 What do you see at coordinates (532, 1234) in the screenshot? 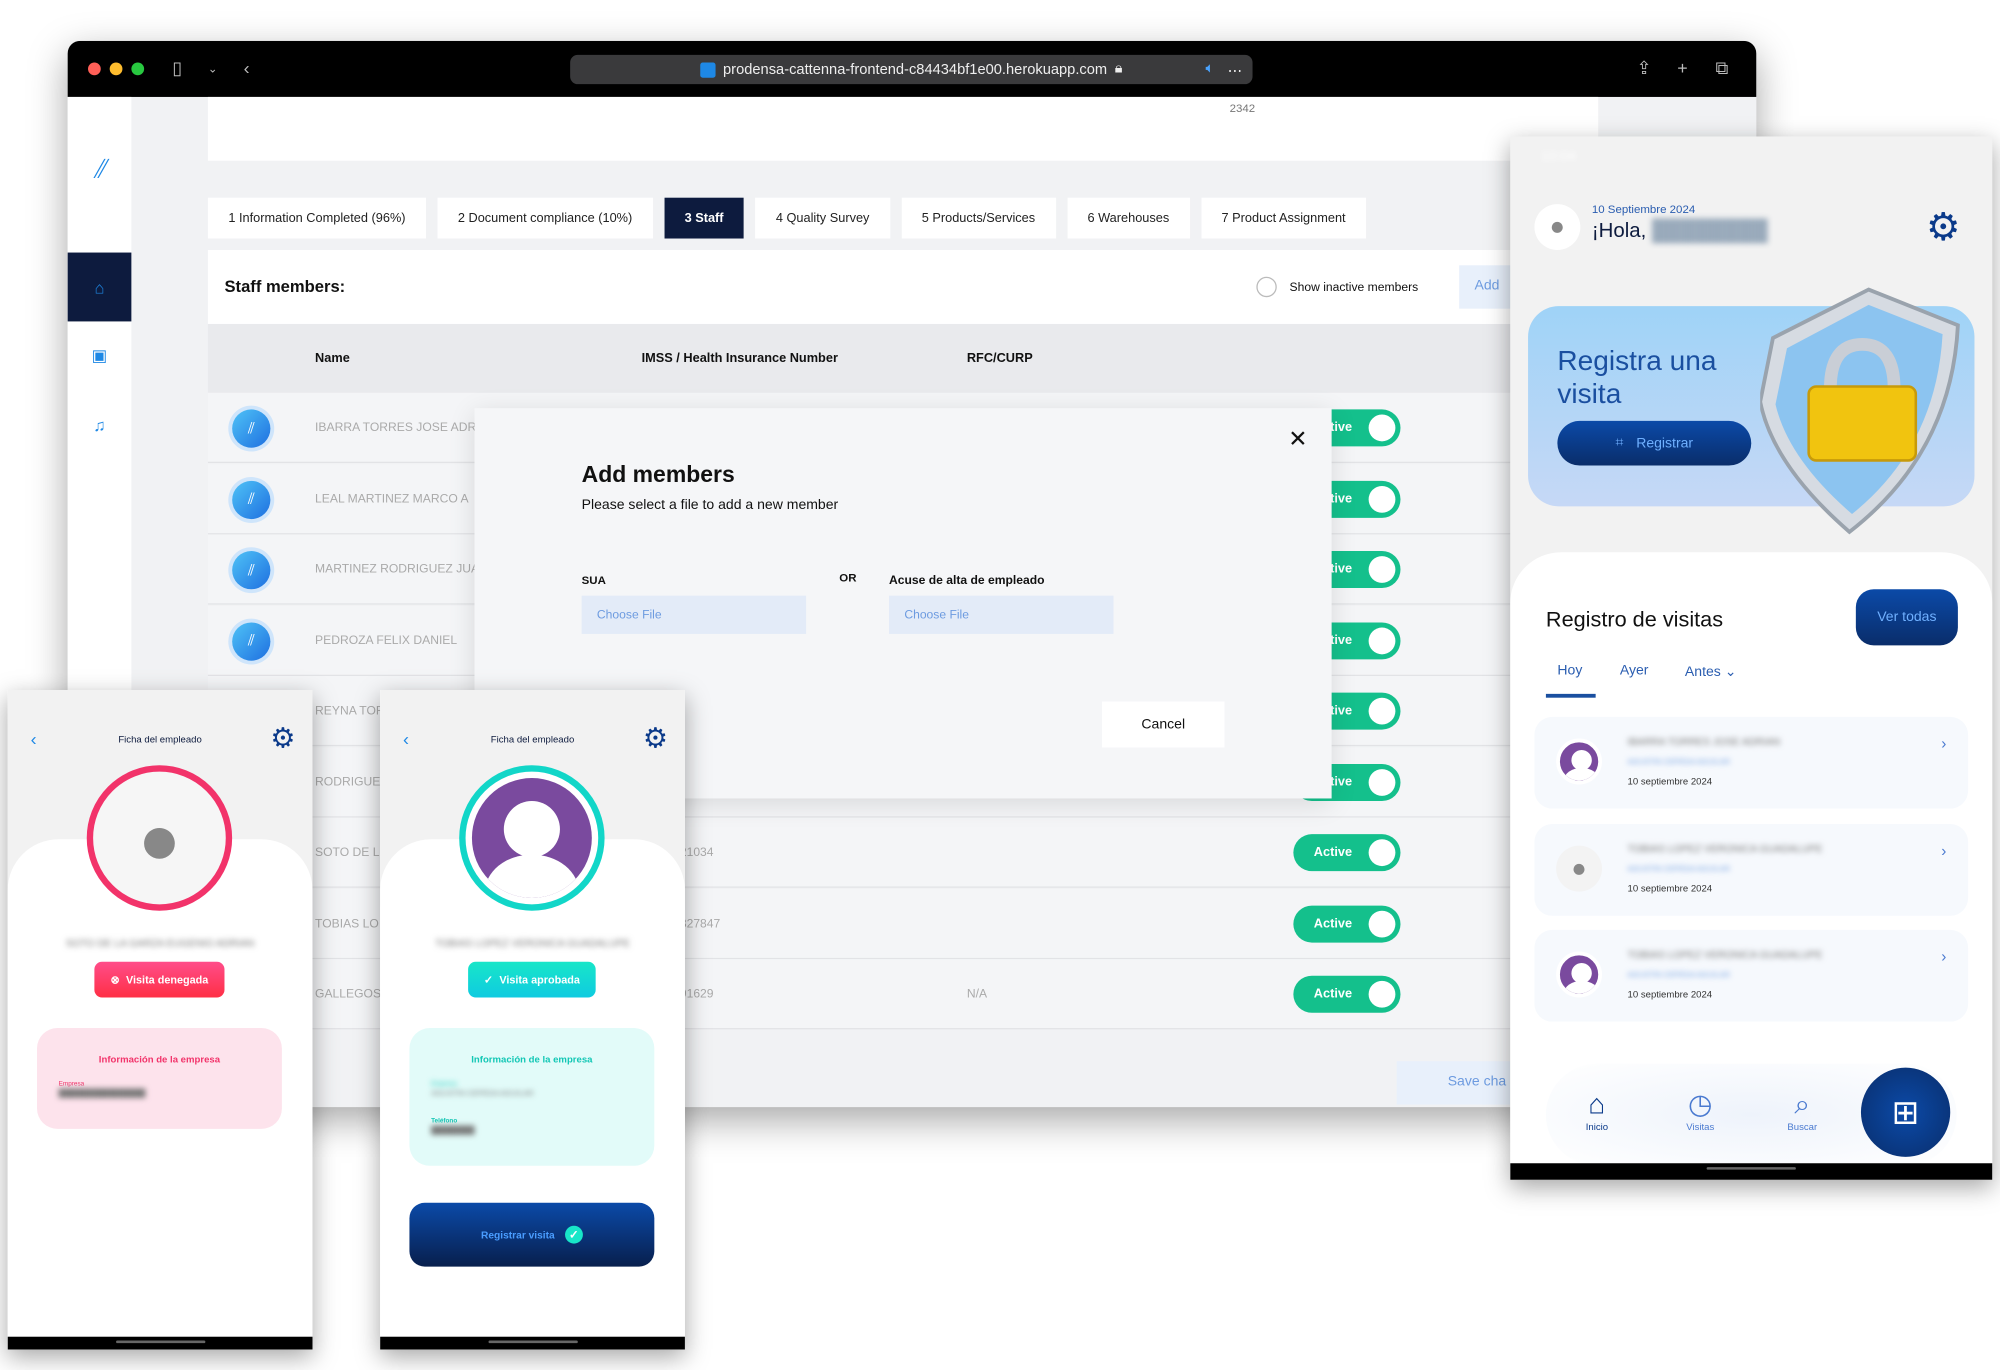
I see `register-visit-button: Registrar visita ✓` at bounding box center [532, 1234].